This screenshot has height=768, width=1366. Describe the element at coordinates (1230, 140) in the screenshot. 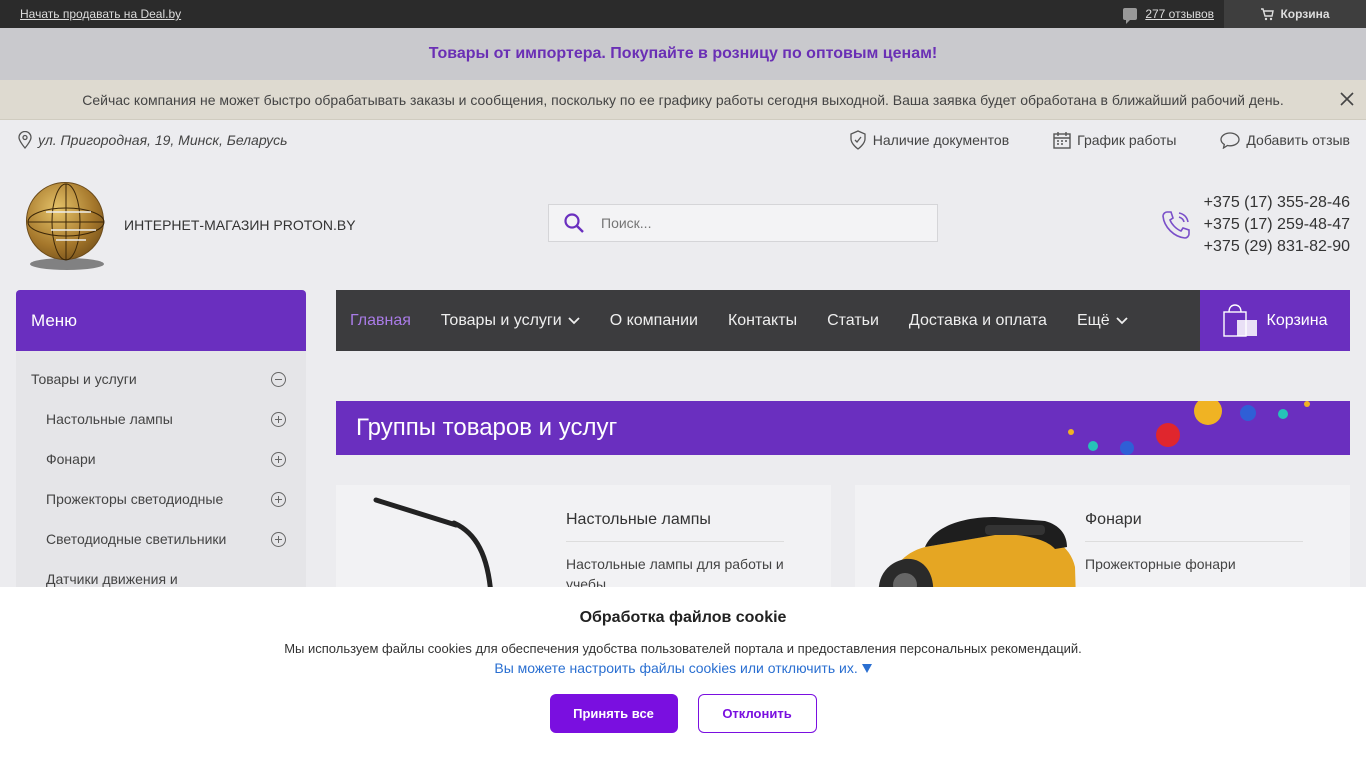

I see `speech-bubble-icon` at that location.